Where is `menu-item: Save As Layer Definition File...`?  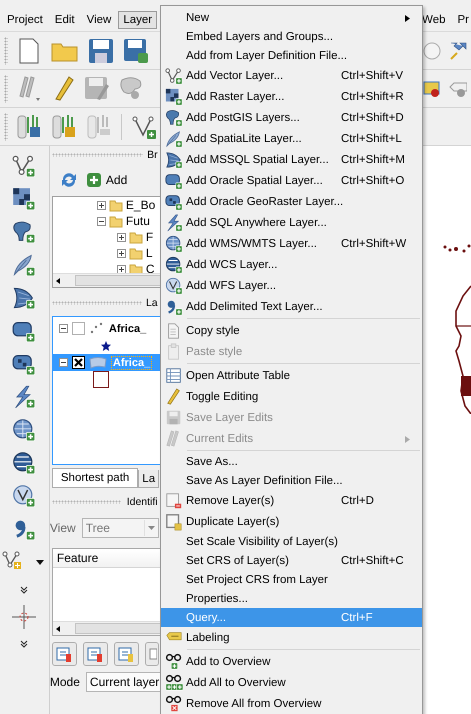 menu-item: Save As Layer Definition File... is located at coordinates (291, 480).